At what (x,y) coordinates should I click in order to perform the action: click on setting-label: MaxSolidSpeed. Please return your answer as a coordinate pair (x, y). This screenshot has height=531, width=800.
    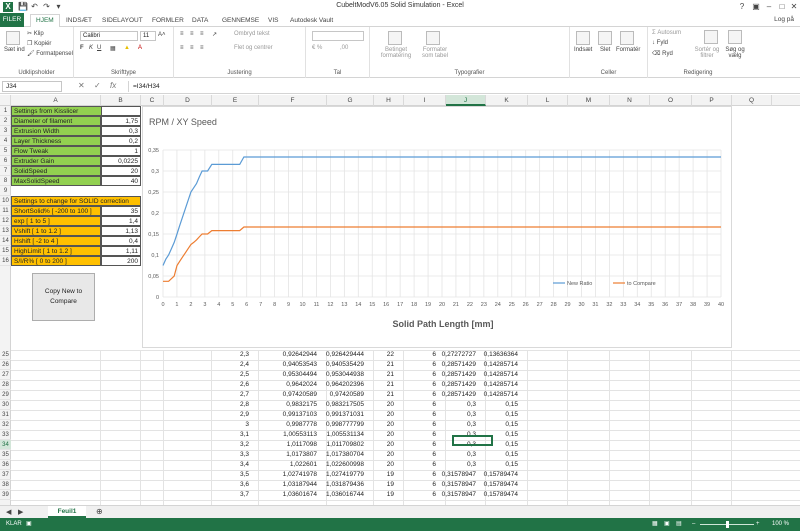
    Looking at the image, I should click on (56, 181).